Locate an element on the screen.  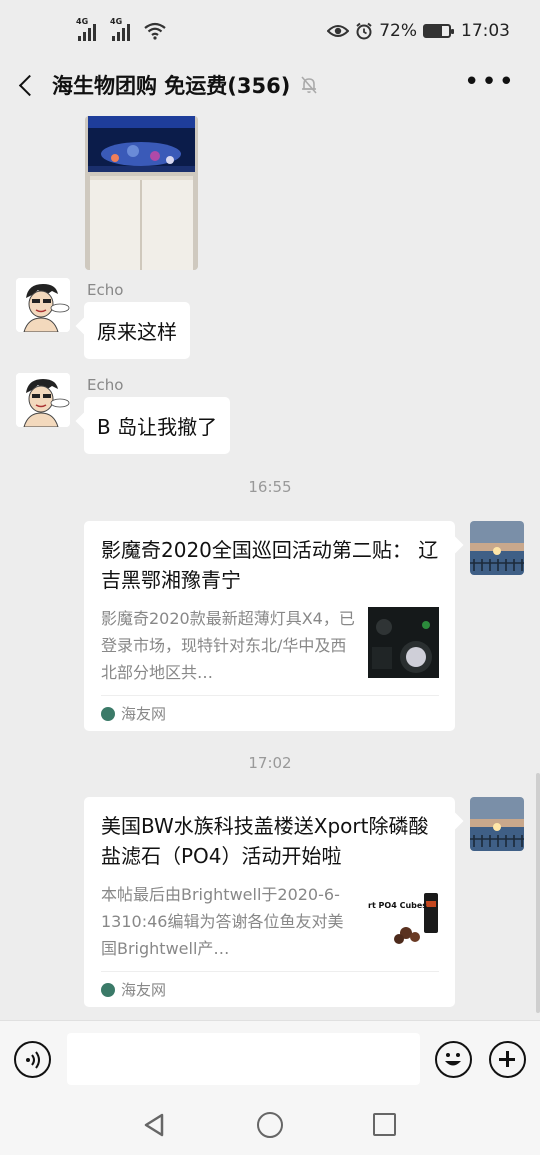
link-card-title: 影魔奇2020全国巡回活动第二贴： 辽吉黑鄂湘豫青宁 is located at coordinates (270, 565).